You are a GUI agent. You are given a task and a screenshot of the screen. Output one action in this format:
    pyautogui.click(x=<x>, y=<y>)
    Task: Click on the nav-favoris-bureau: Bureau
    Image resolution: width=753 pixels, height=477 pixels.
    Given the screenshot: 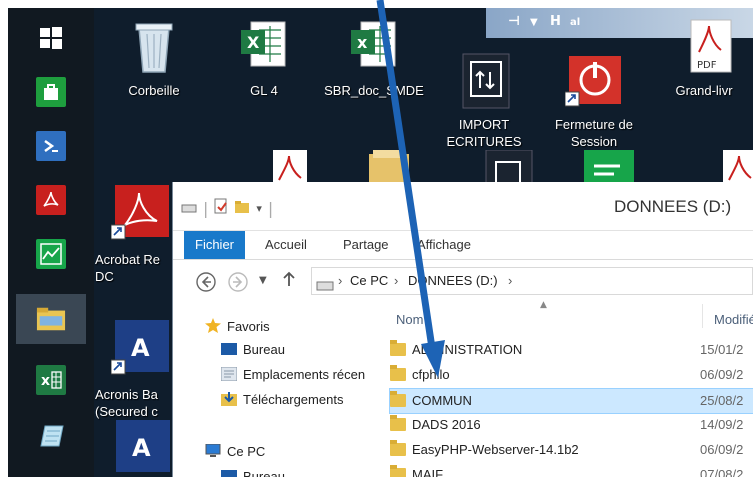 What is the action you would take?
    pyautogui.click(x=253, y=349)
    